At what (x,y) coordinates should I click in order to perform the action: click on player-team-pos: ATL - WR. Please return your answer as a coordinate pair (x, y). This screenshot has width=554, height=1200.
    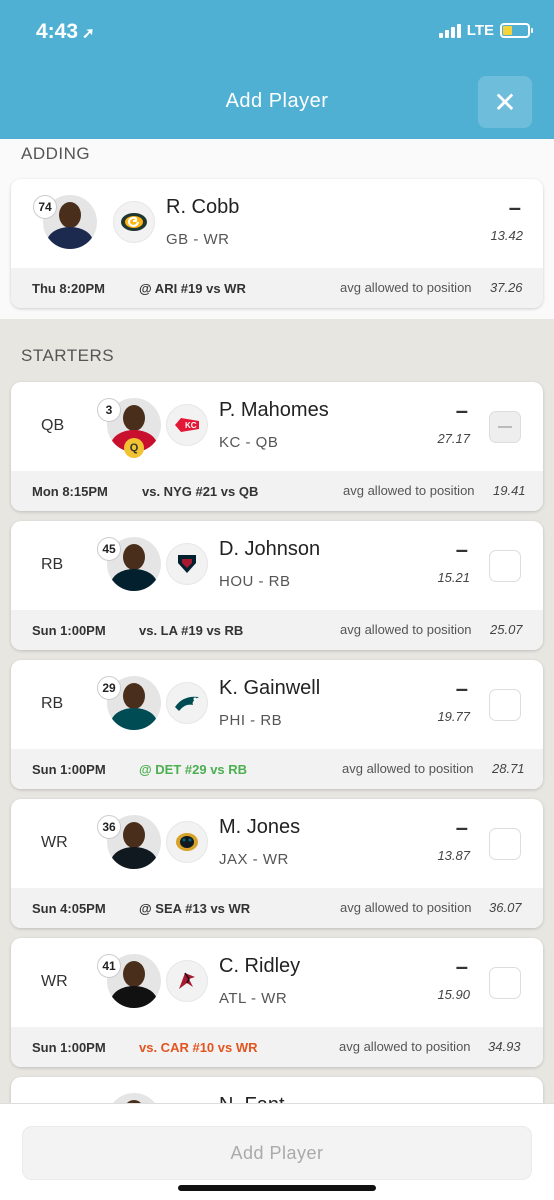
    Looking at the image, I should click on (253, 998).